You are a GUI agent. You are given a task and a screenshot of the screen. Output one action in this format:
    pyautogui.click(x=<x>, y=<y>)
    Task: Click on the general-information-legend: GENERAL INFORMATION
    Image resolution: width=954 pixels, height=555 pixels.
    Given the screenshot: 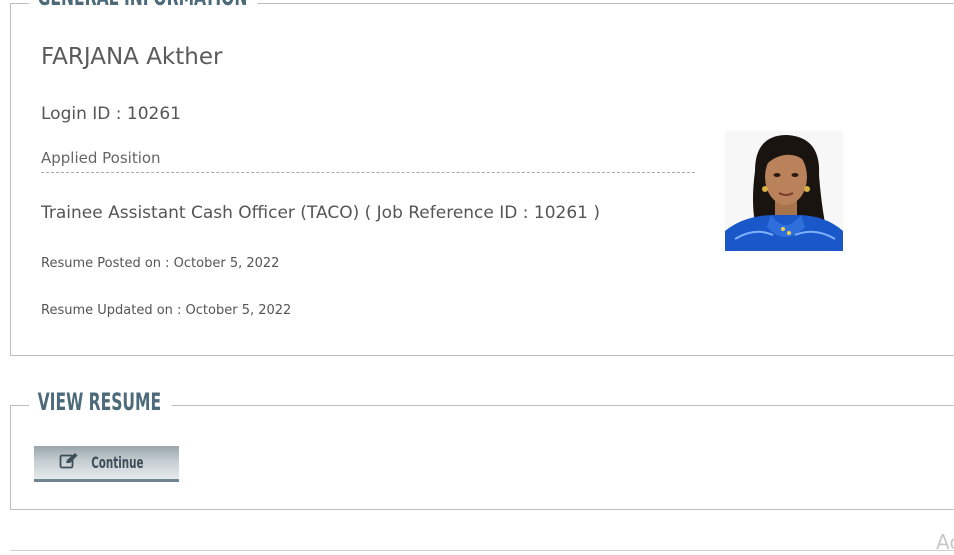 What is the action you would take?
    pyautogui.click(x=143, y=6)
    